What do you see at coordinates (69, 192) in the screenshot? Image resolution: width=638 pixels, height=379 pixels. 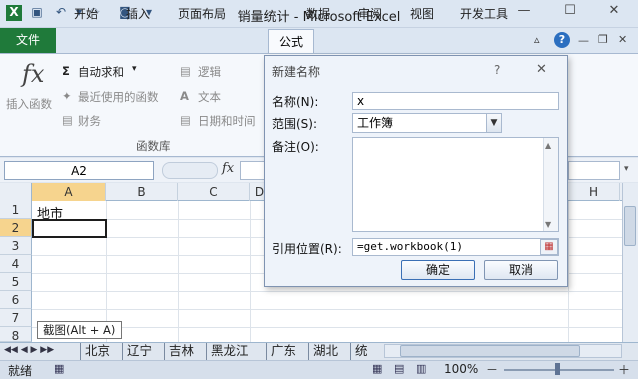 I see `column-header-a: A` at bounding box center [69, 192].